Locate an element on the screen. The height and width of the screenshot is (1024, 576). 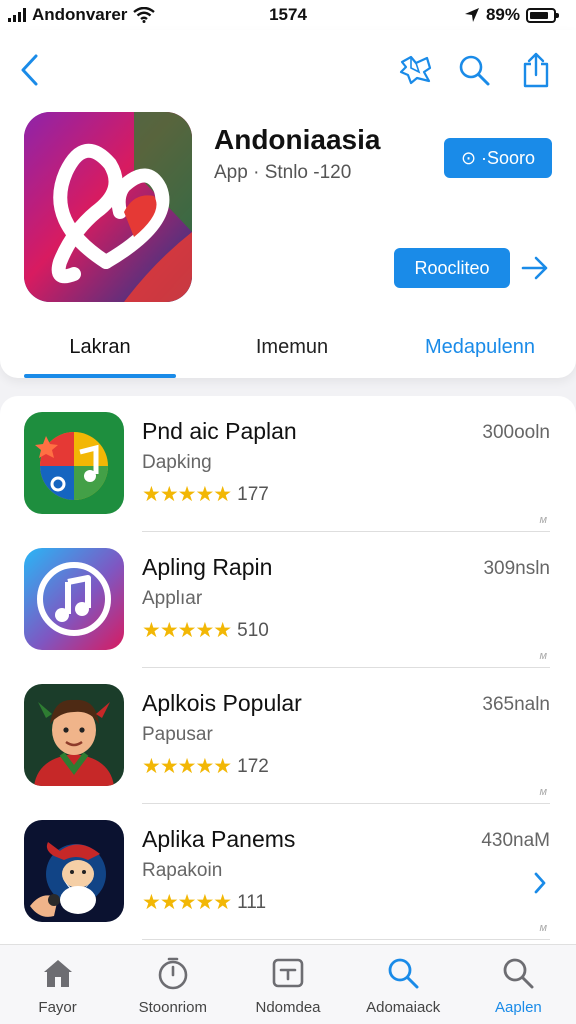
tabbar-item-fayor: Fayor is located at coordinates (57, 984).